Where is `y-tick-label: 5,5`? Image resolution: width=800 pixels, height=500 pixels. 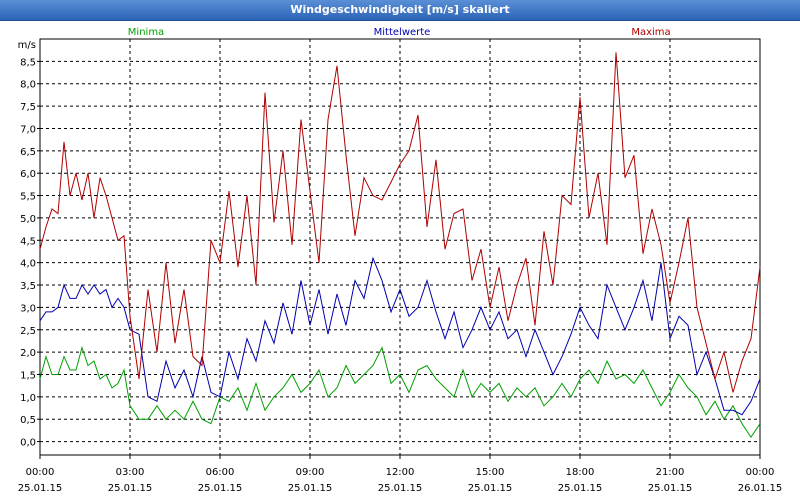
y-tick-label: 5,5 is located at coordinates (28, 197).